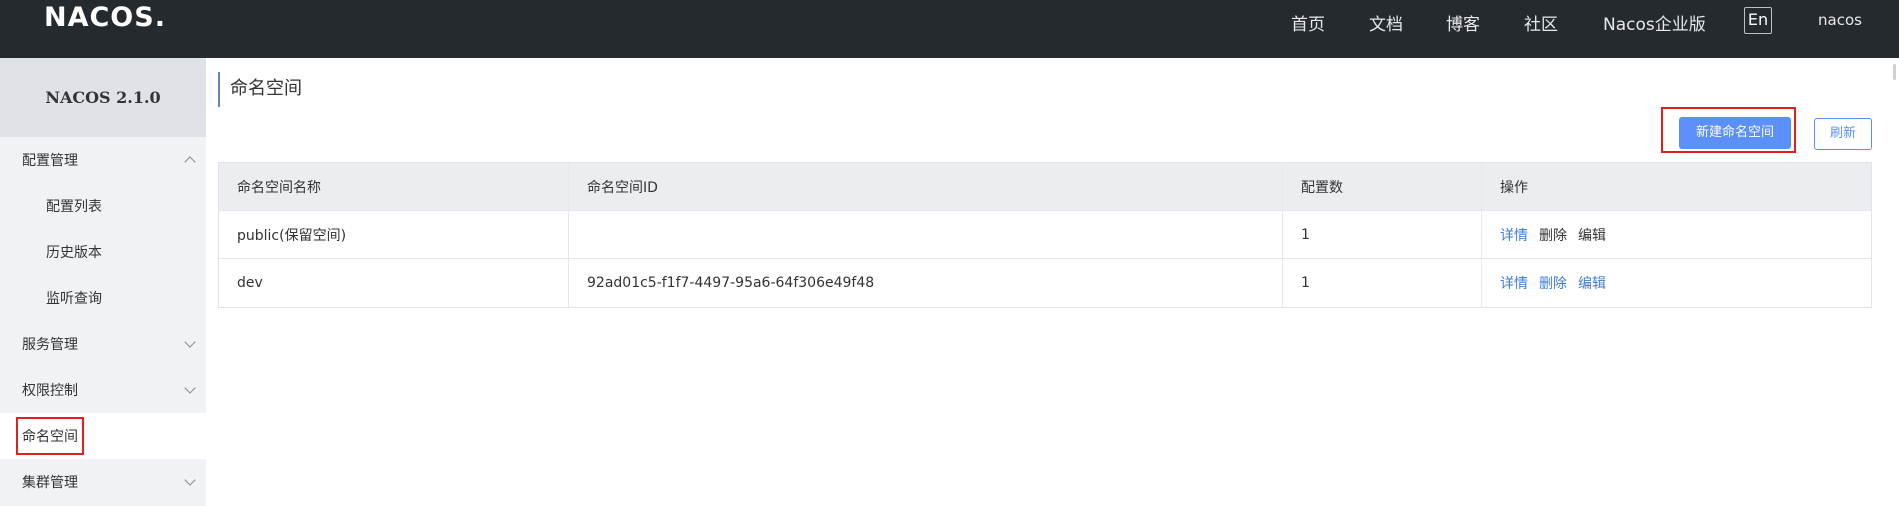 The image size is (1899, 506). Describe the element at coordinates (1463, 22) in the screenshot. I see `nav-blog: 博客` at that location.